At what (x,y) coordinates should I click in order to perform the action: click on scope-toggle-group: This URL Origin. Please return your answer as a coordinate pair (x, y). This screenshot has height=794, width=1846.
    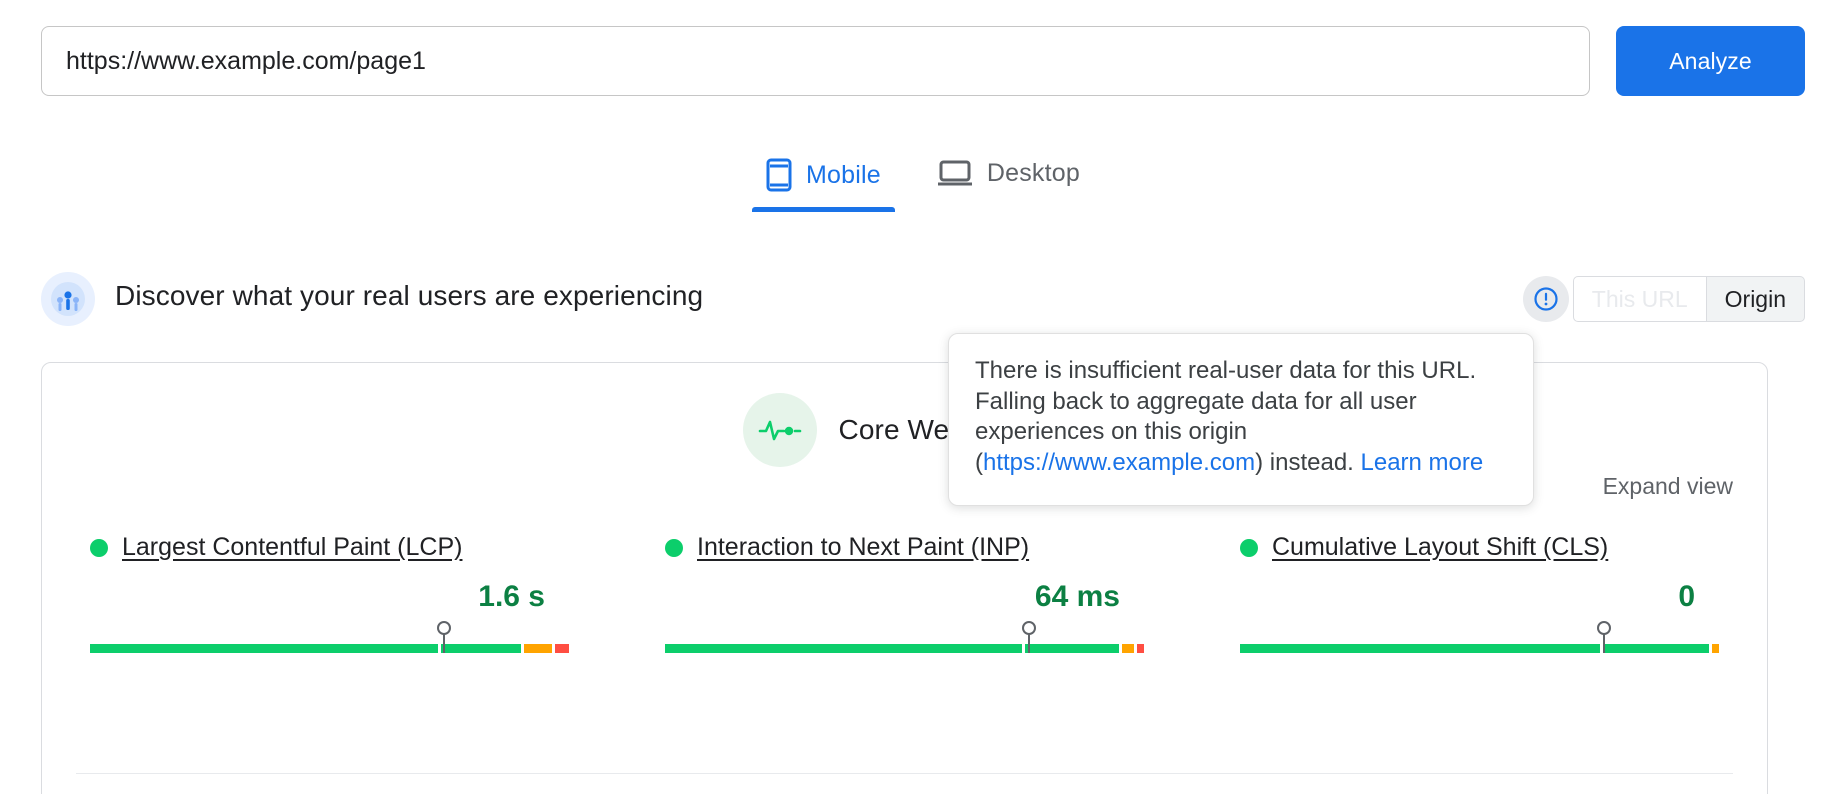
    Looking at the image, I should click on (1663, 299).